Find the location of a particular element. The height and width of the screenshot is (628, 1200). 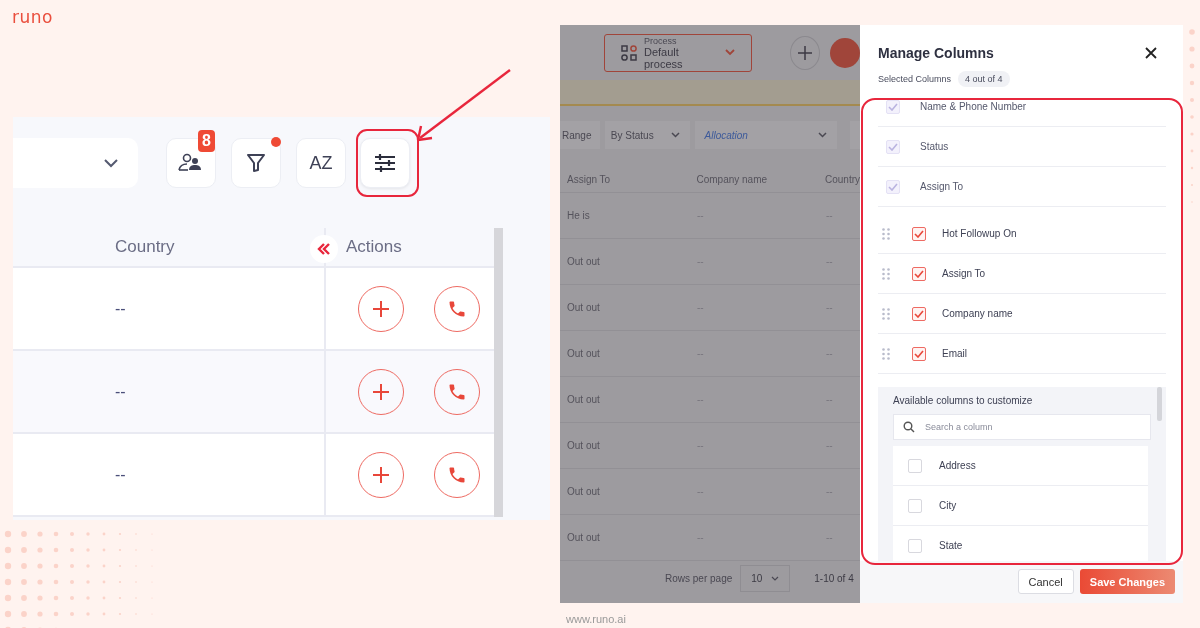

count-badge: 4 out of 4 is located at coordinates (984, 79).